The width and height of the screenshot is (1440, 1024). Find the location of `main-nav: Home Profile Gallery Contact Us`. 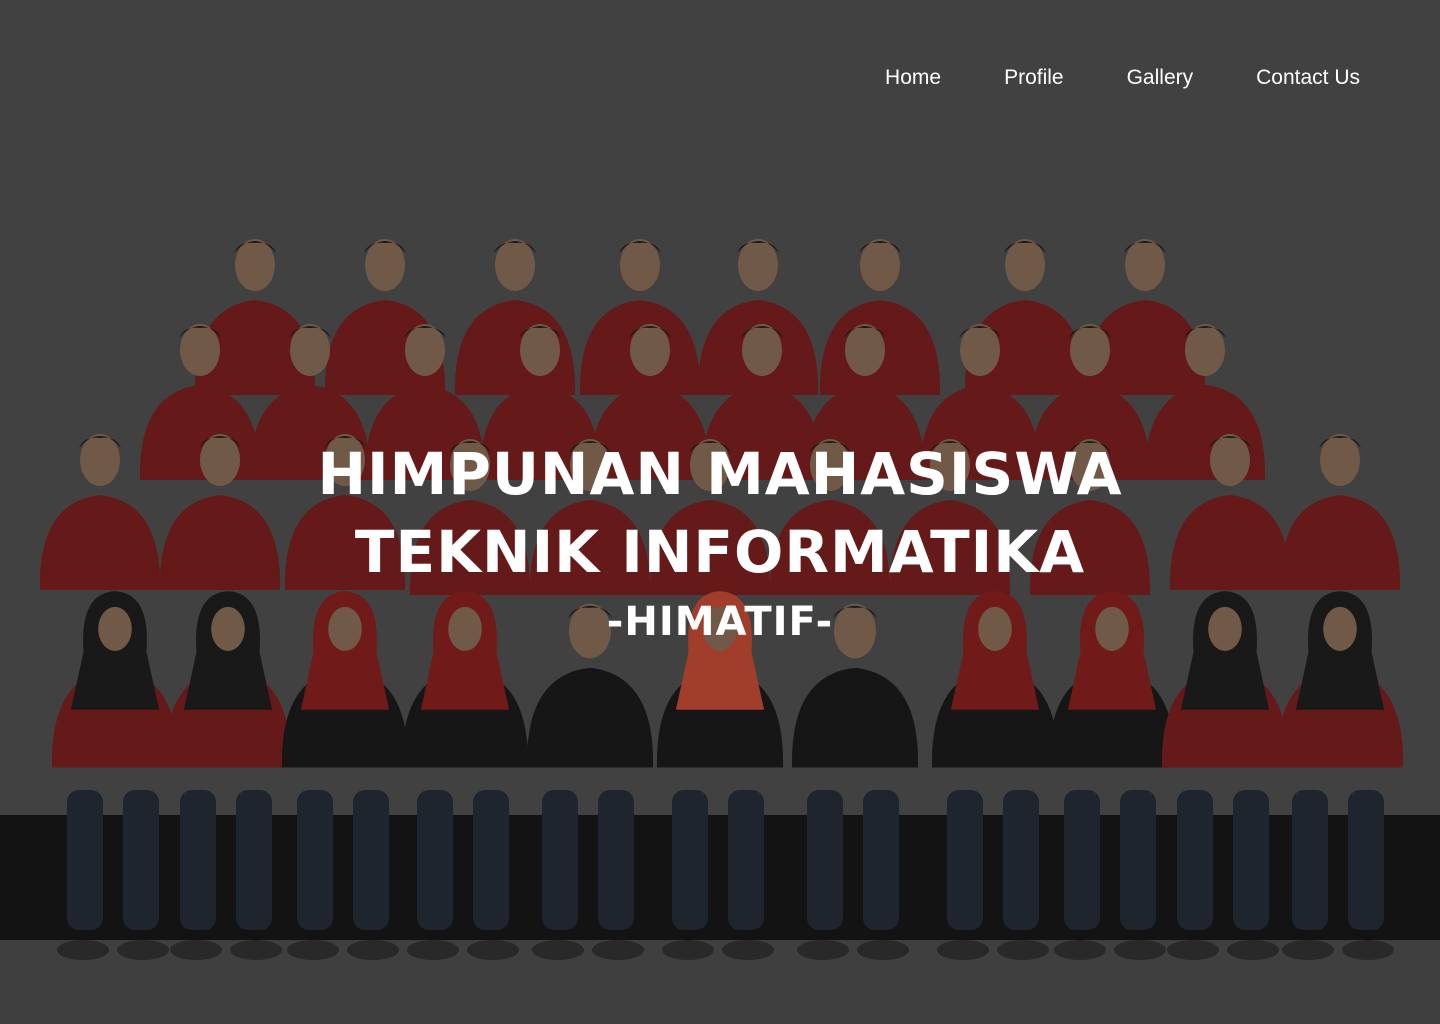

main-nav: Home Profile Gallery Contact Us is located at coordinates (1122, 78).